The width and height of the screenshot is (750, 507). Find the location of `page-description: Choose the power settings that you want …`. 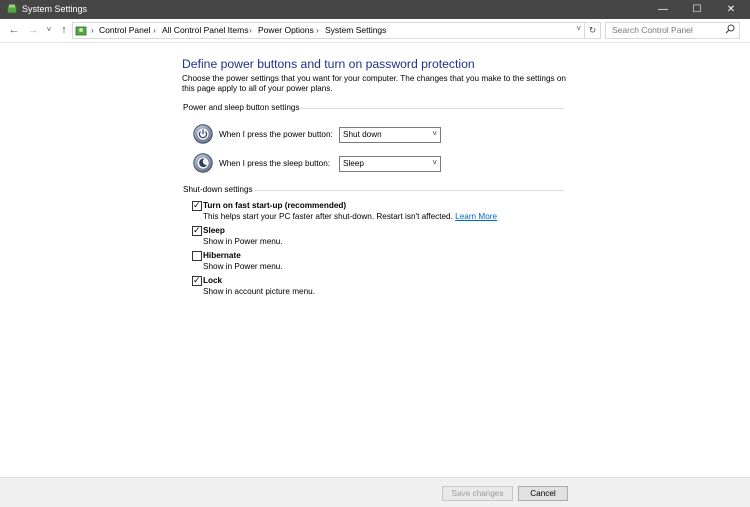

page-description: Choose the power settings that you want … is located at coordinates (374, 83).